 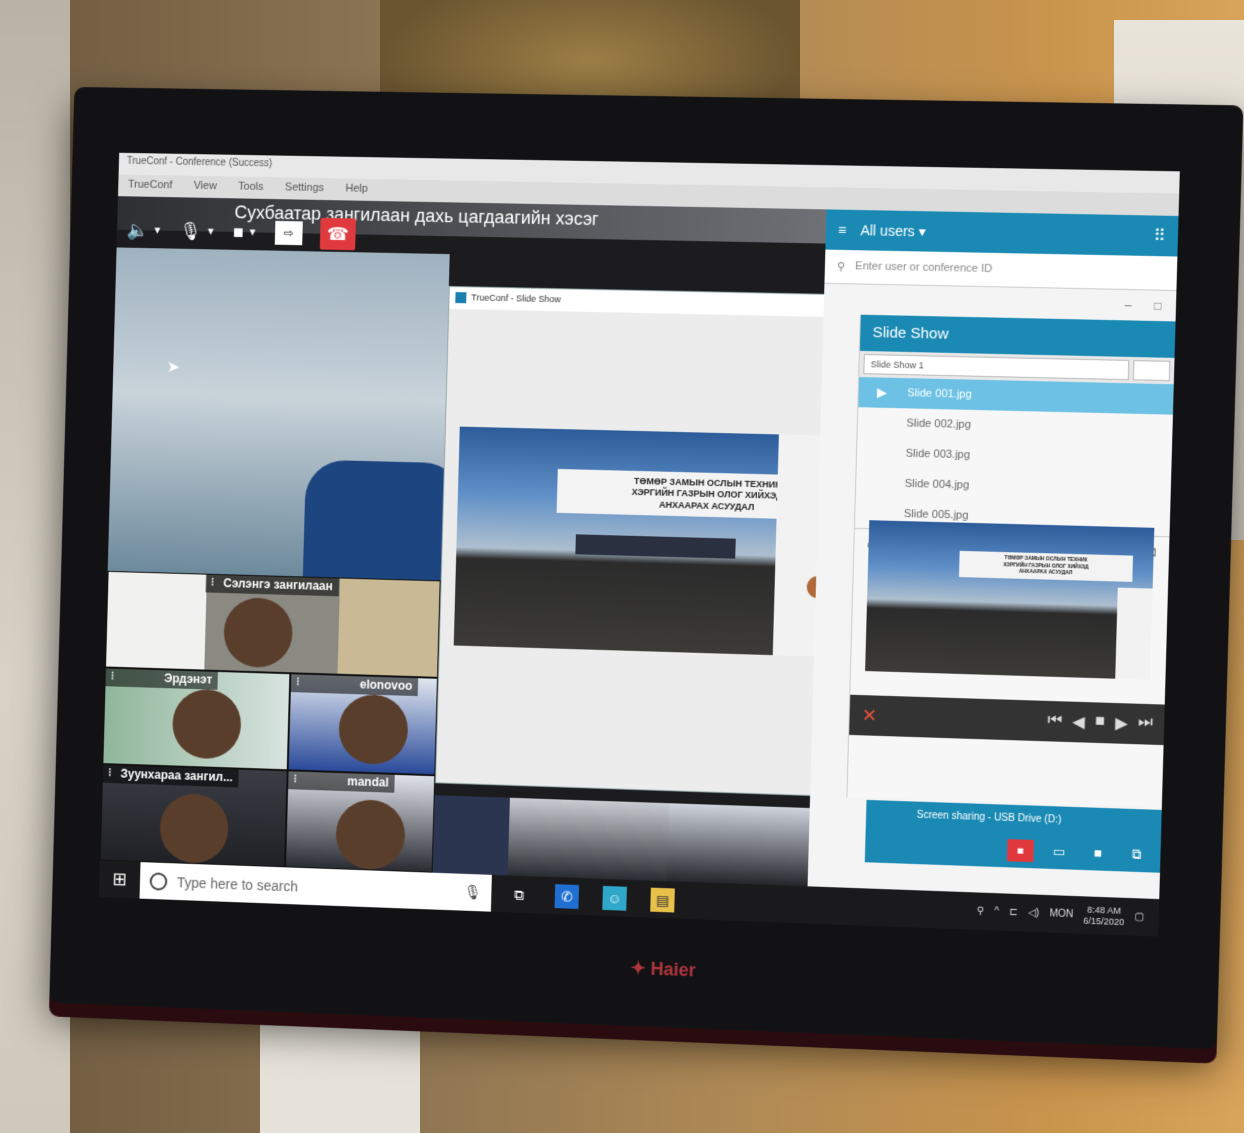 What do you see at coordinates (1001, 270) in the screenshot?
I see `user-search: ⚲ Enter user or conference ID` at bounding box center [1001, 270].